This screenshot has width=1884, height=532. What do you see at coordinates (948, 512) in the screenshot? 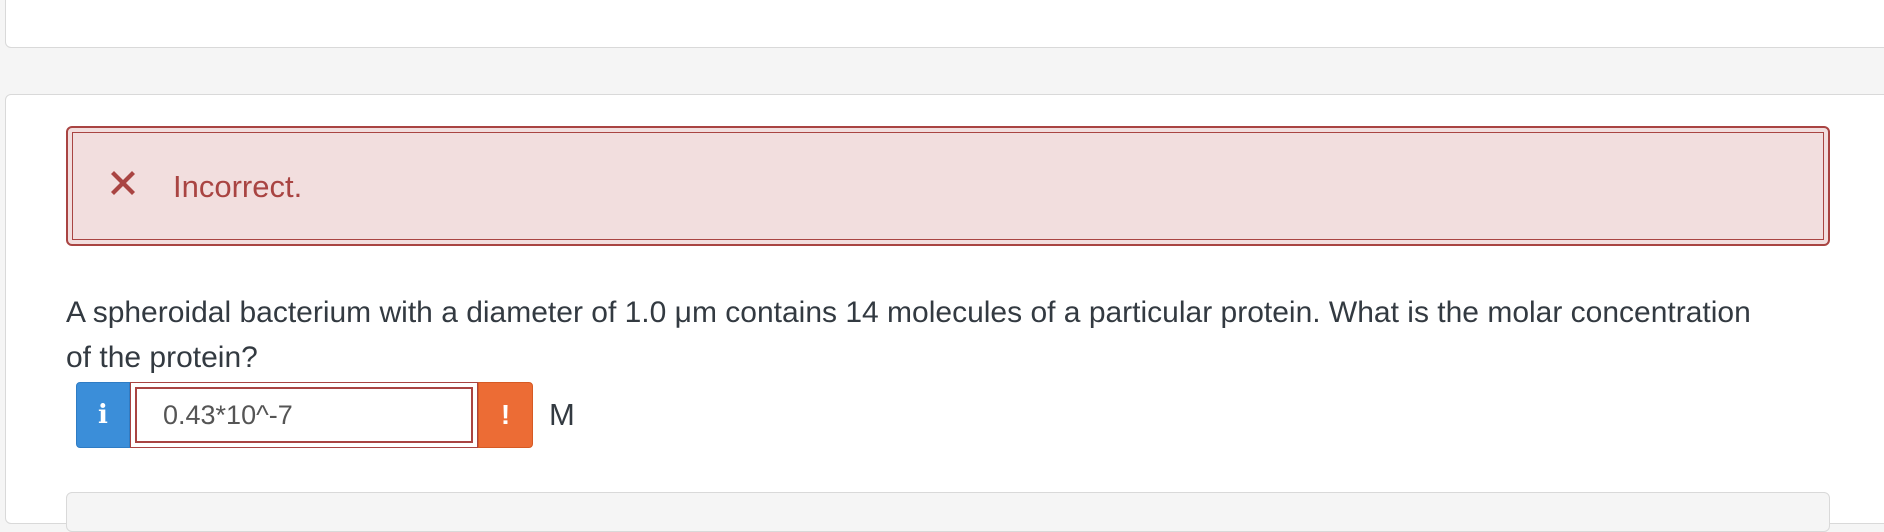
I see `next-section-panel` at bounding box center [948, 512].